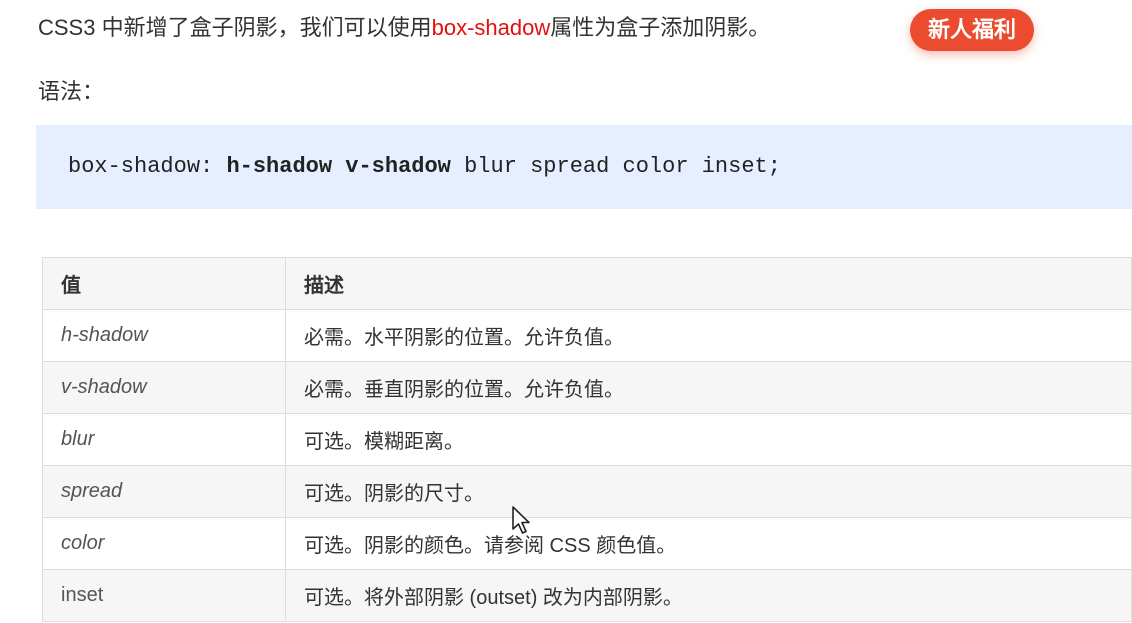 The image size is (1132, 623). I want to click on description-cell: 可选。阴影的尺寸。, so click(708, 491).